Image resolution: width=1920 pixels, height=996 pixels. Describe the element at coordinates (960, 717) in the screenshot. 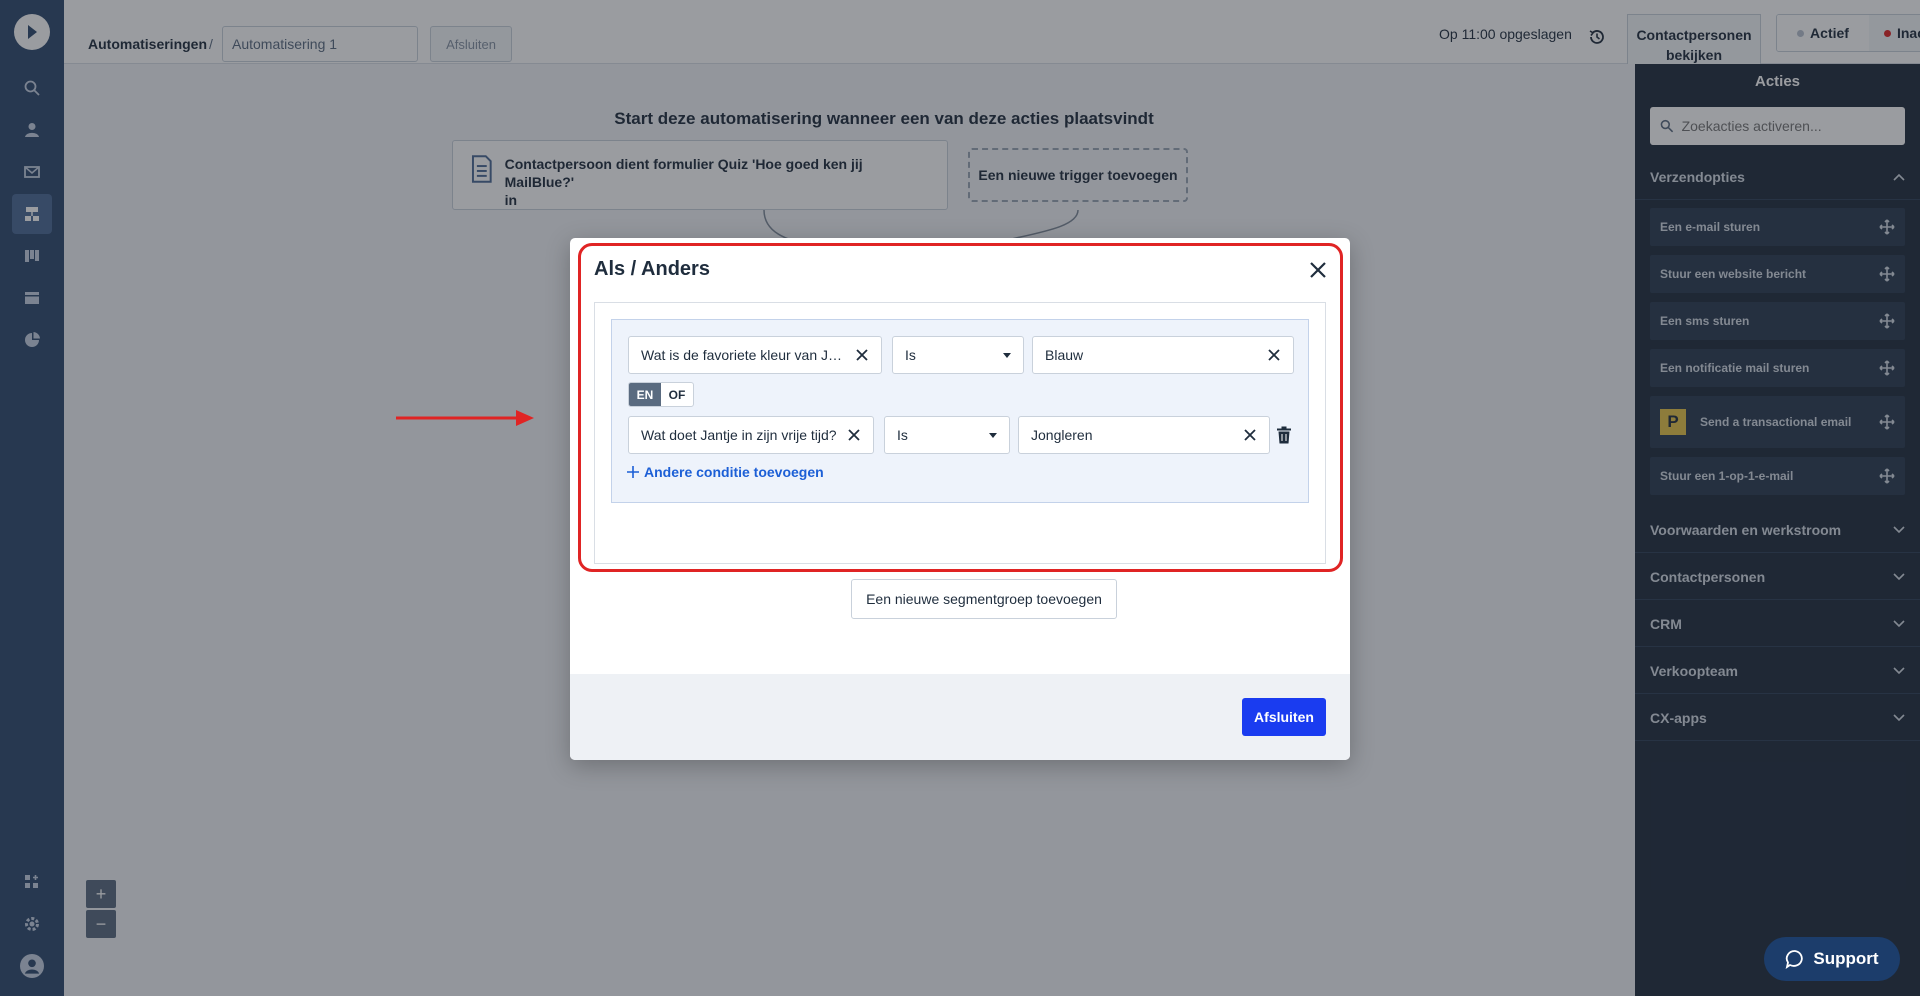

I see `modal-footer` at that location.